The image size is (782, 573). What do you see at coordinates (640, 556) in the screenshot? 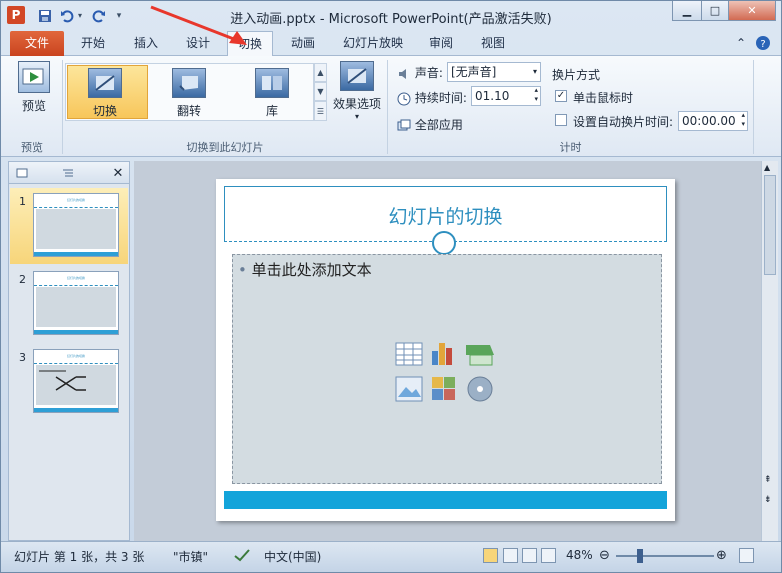
I see `zoom-slider-thumb` at bounding box center [640, 556].